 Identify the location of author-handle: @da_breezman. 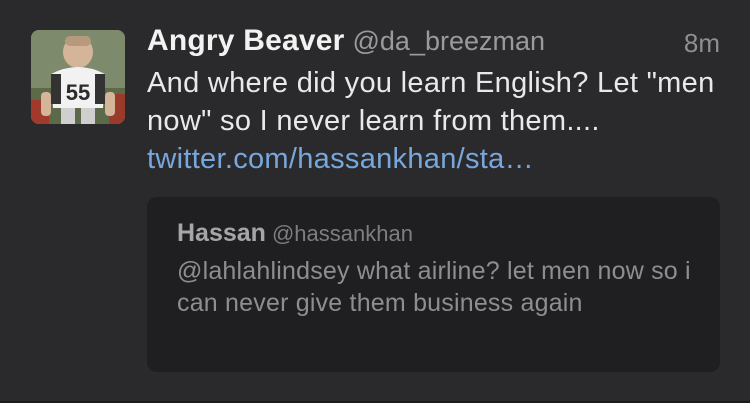
(449, 41).